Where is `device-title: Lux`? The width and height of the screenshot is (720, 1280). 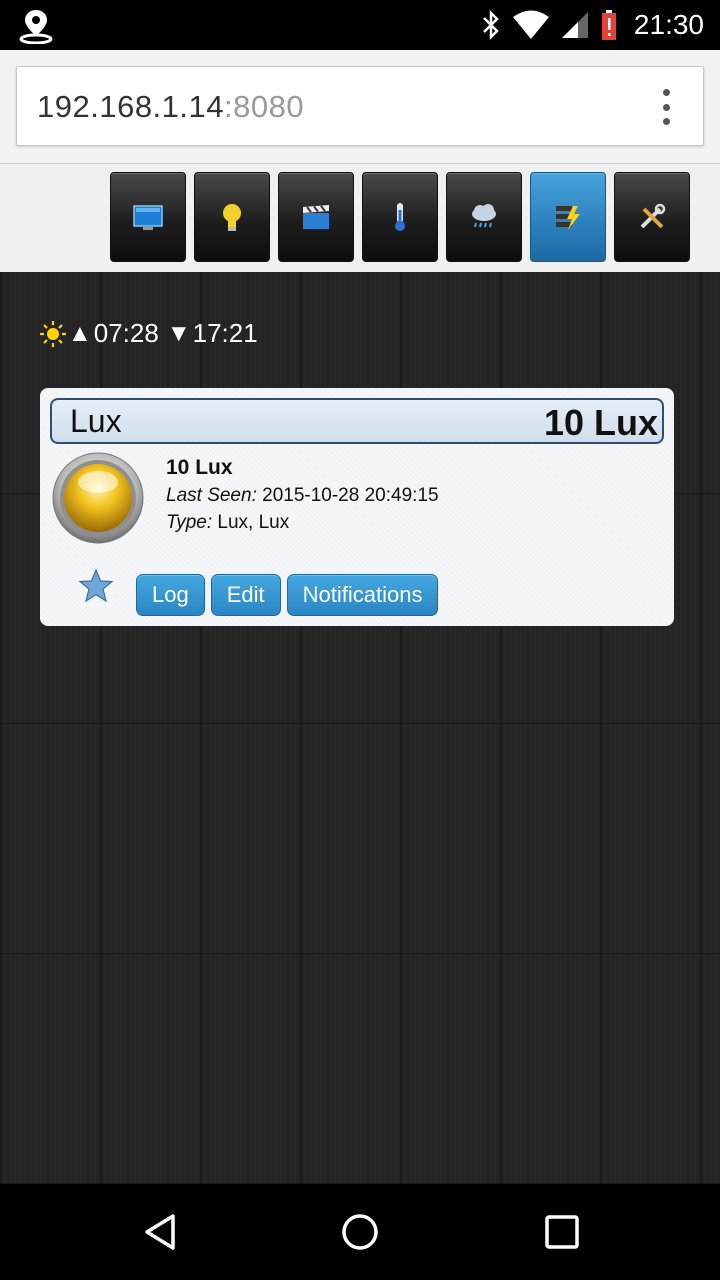 device-title: Lux is located at coordinates (96, 421).